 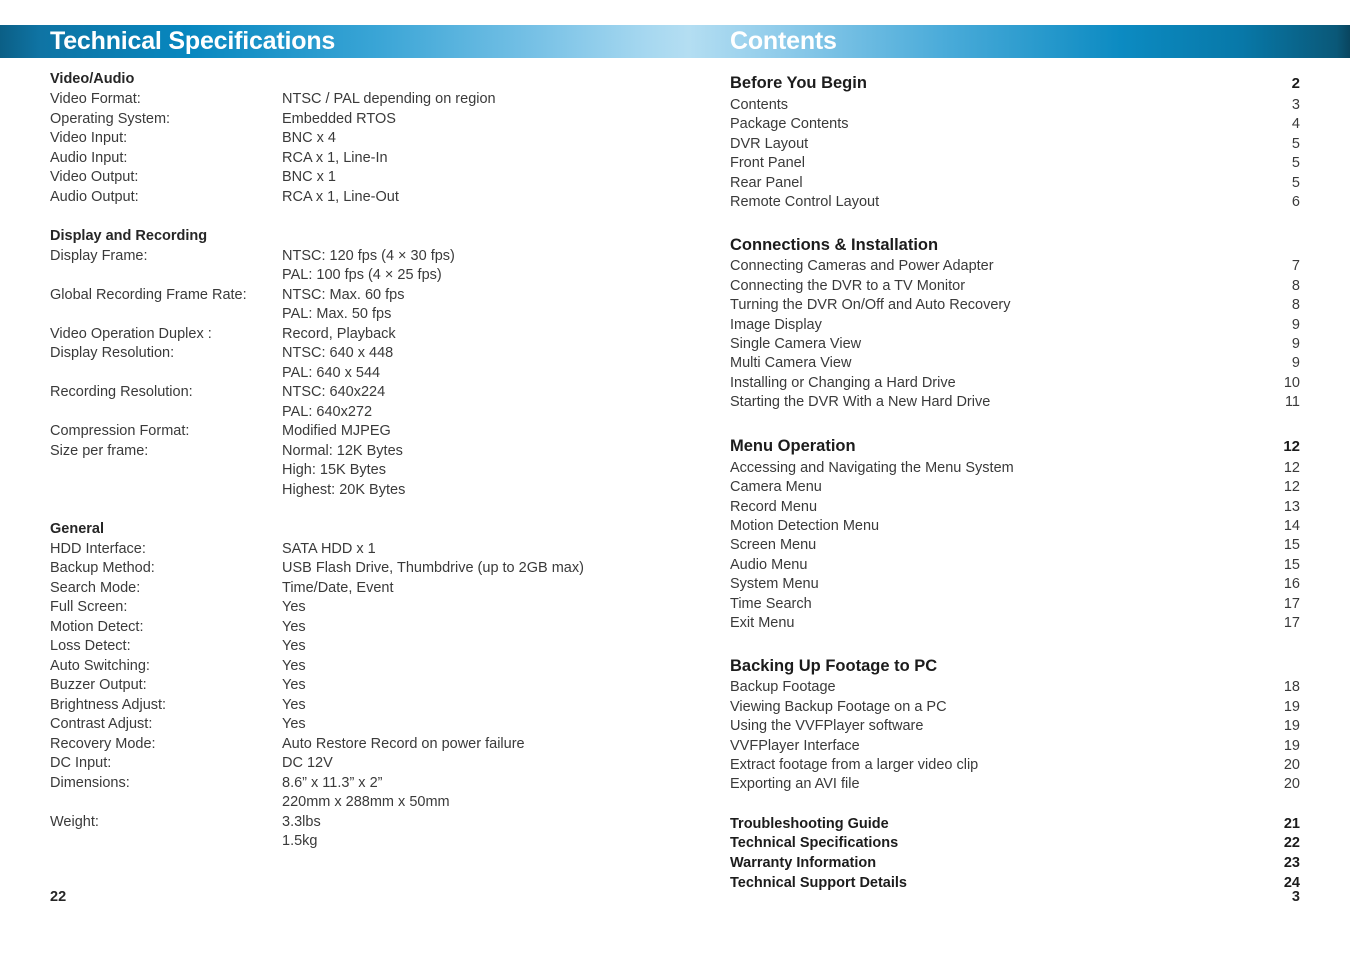 I want to click on toc-entry: Exit Menu 17, so click(x=1015, y=623).